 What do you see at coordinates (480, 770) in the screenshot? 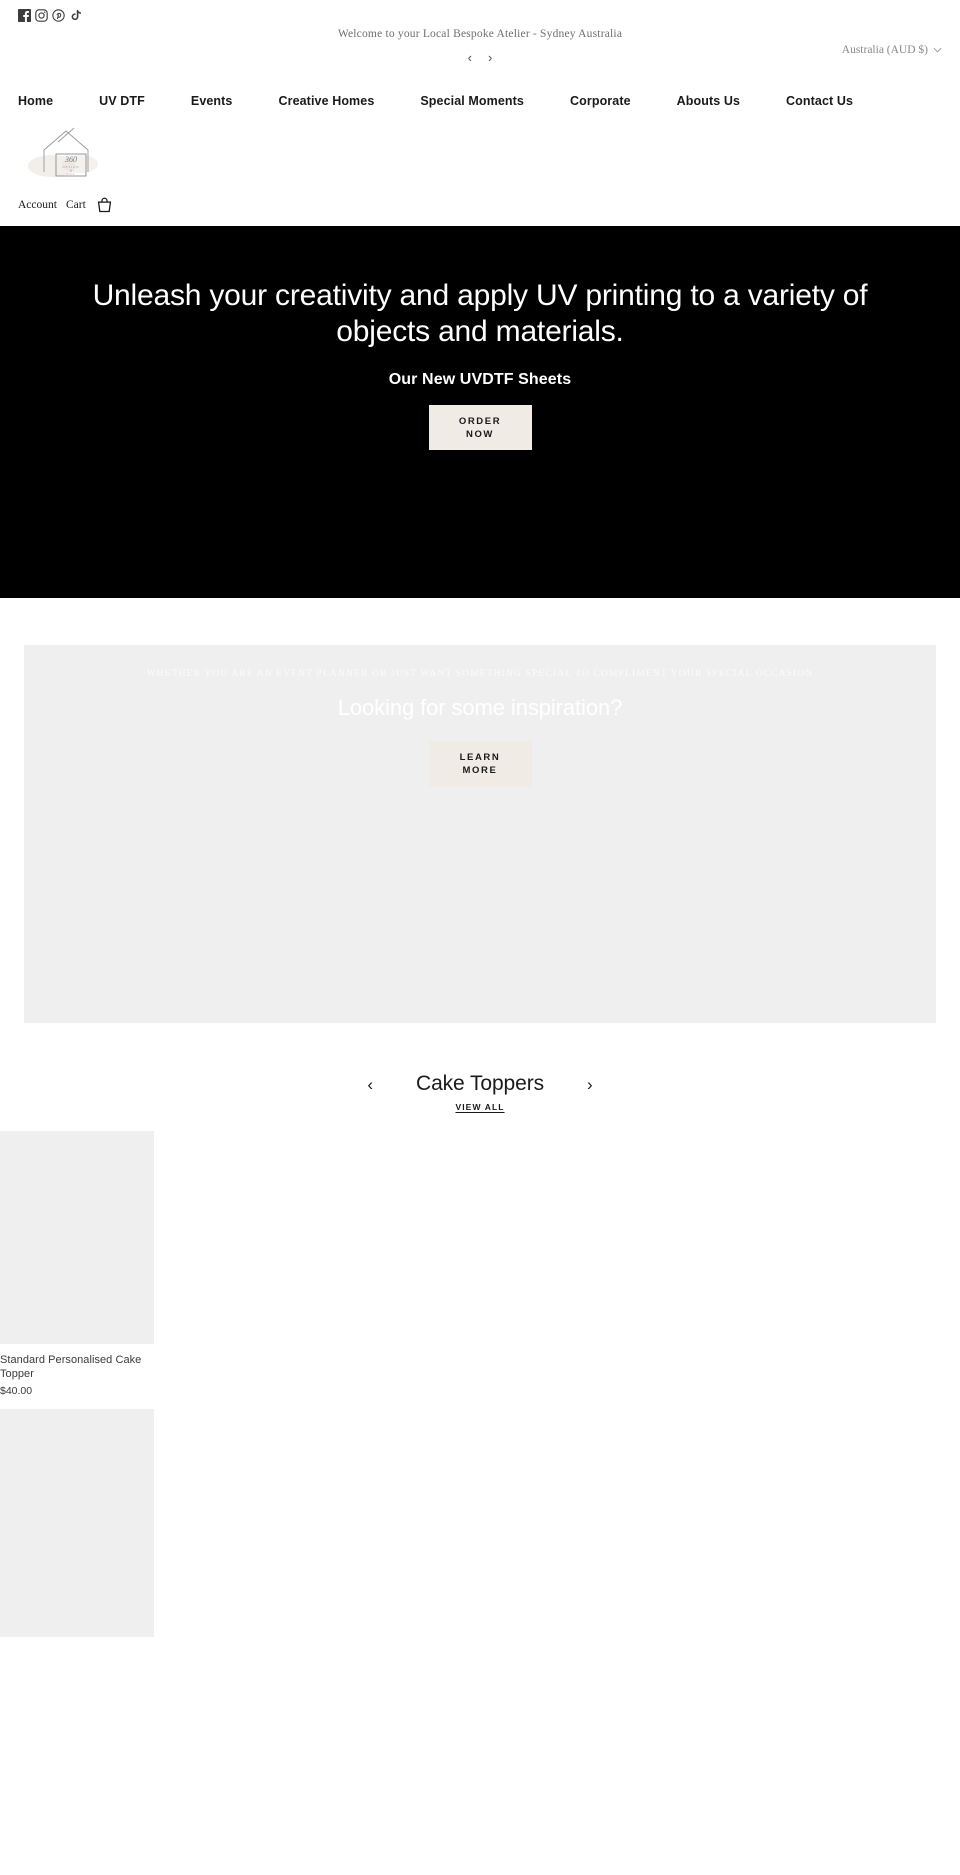
I see `learn-more-label-line2: MORE` at bounding box center [480, 770].